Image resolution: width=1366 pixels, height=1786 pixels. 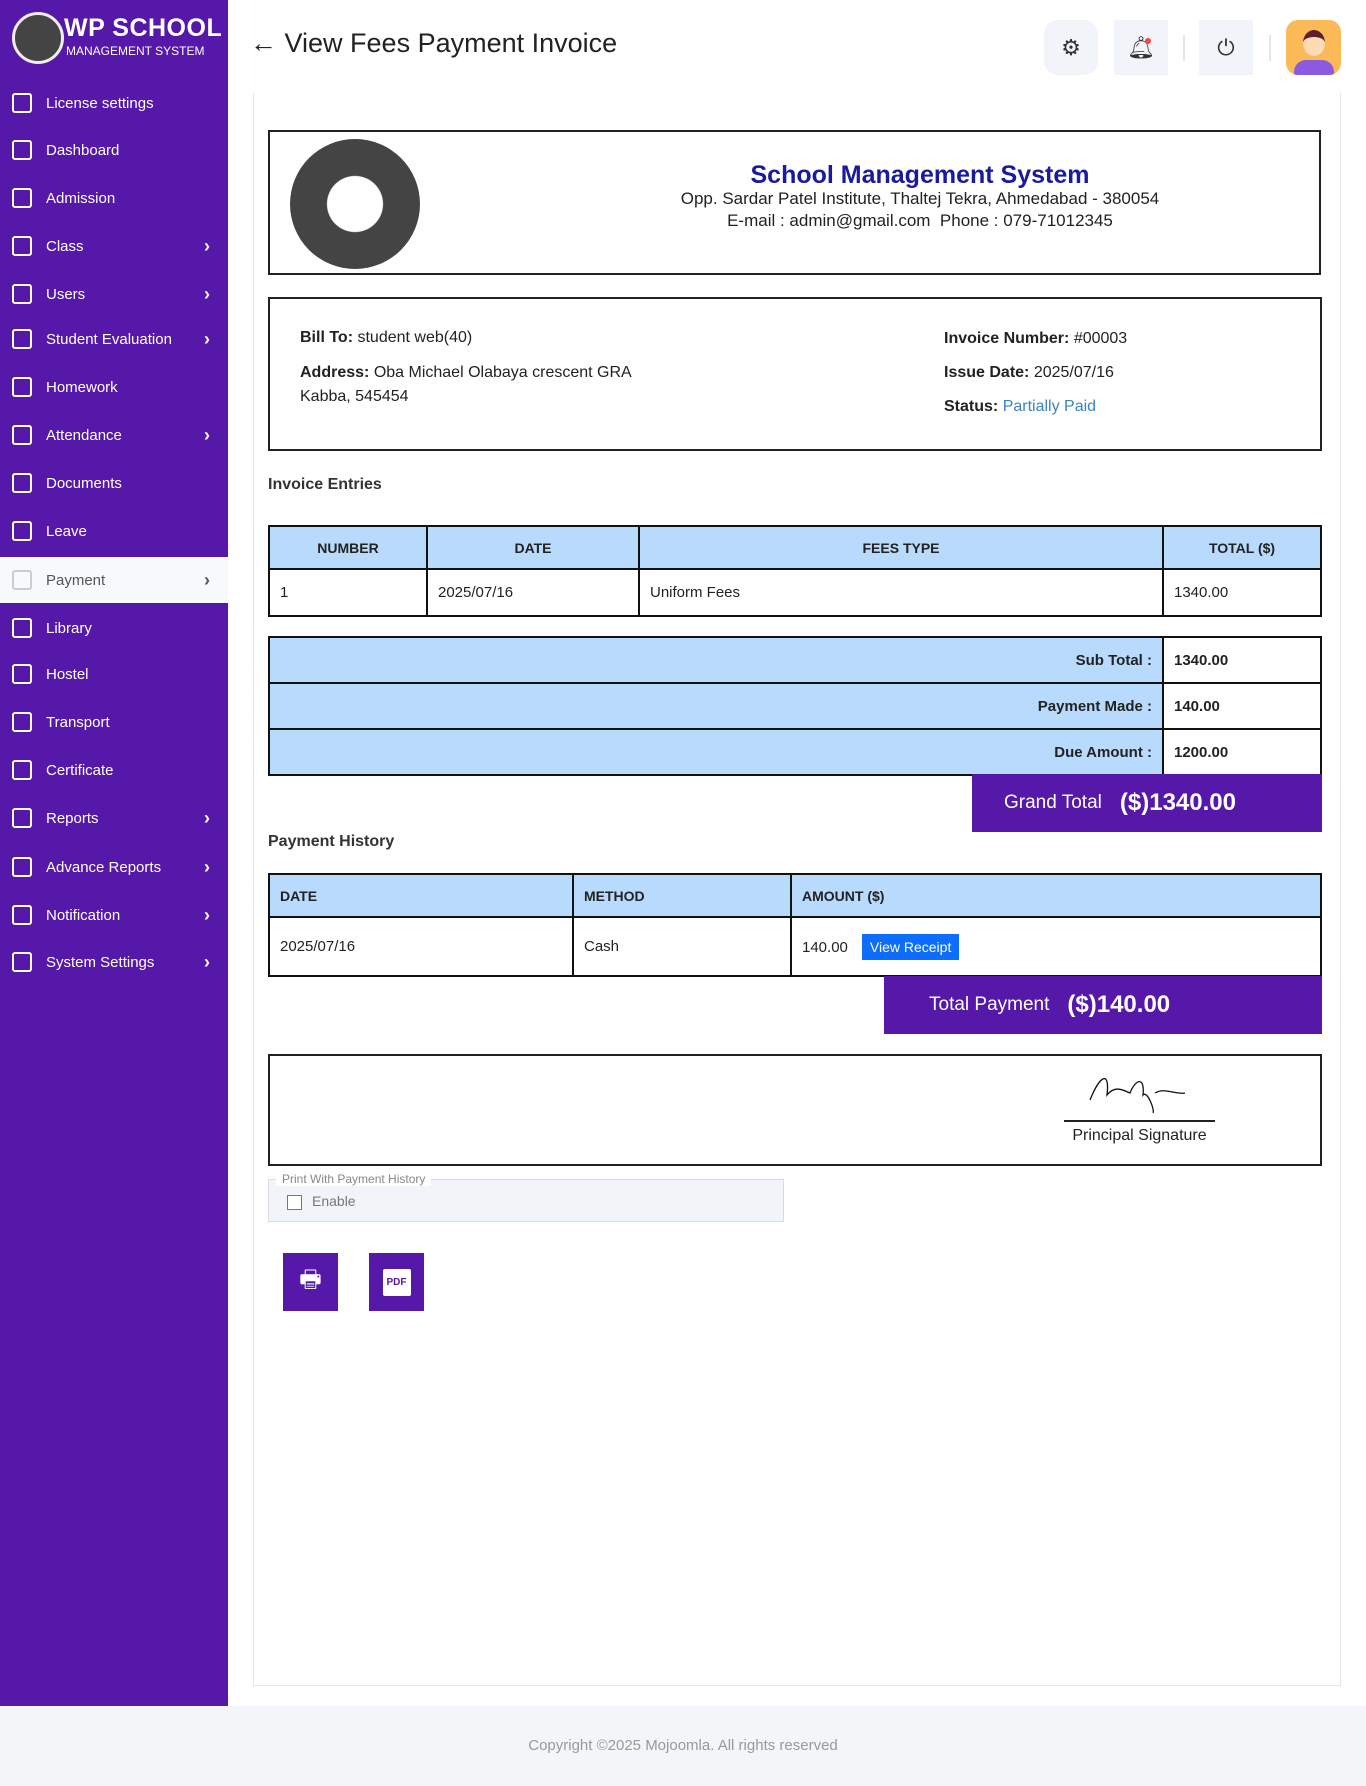 What do you see at coordinates (114, 867) in the screenshot?
I see `sidebar-item-advance-reports: Advance Reports ›` at bounding box center [114, 867].